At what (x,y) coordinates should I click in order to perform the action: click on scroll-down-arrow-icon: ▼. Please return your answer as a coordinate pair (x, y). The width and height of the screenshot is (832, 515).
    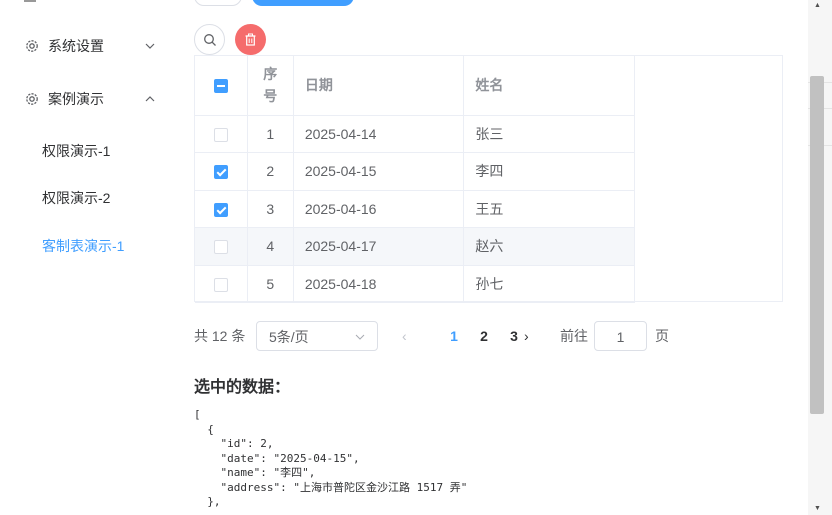
    Looking at the image, I should click on (817, 508).